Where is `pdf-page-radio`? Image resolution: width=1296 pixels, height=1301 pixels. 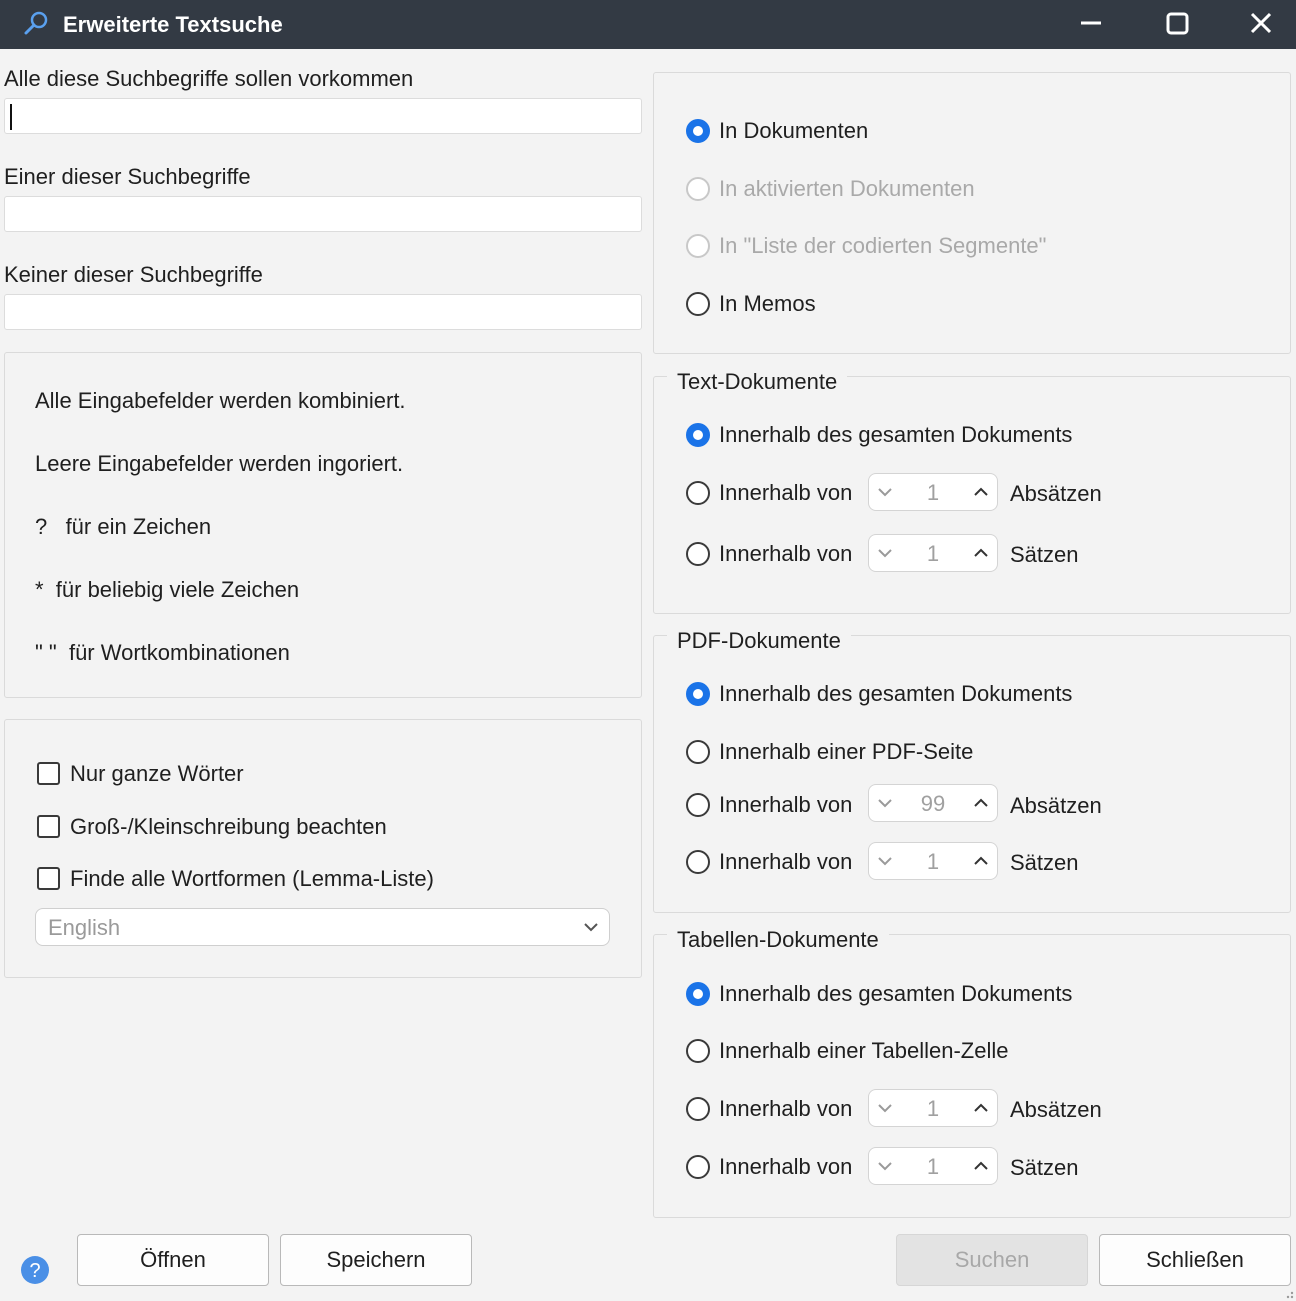 pdf-page-radio is located at coordinates (698, 752).